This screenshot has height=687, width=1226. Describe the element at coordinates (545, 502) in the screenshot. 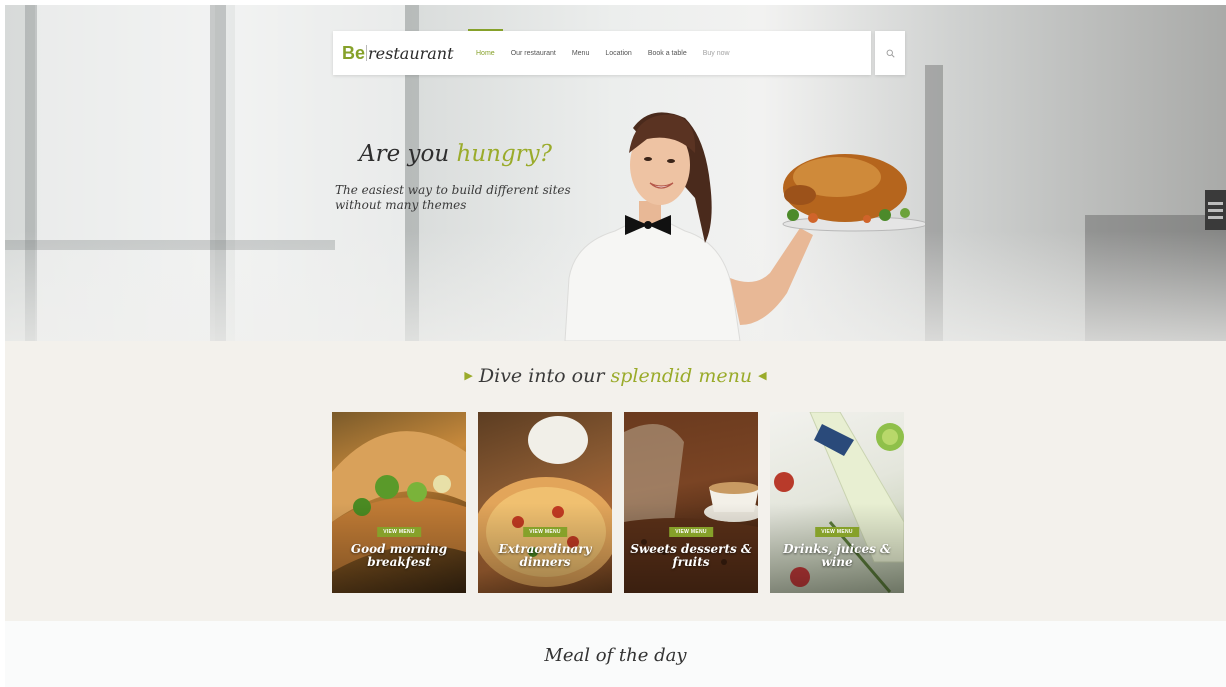

I see `menu-card-dinners: VIEW MENU Extraordinary dinners` at that location.